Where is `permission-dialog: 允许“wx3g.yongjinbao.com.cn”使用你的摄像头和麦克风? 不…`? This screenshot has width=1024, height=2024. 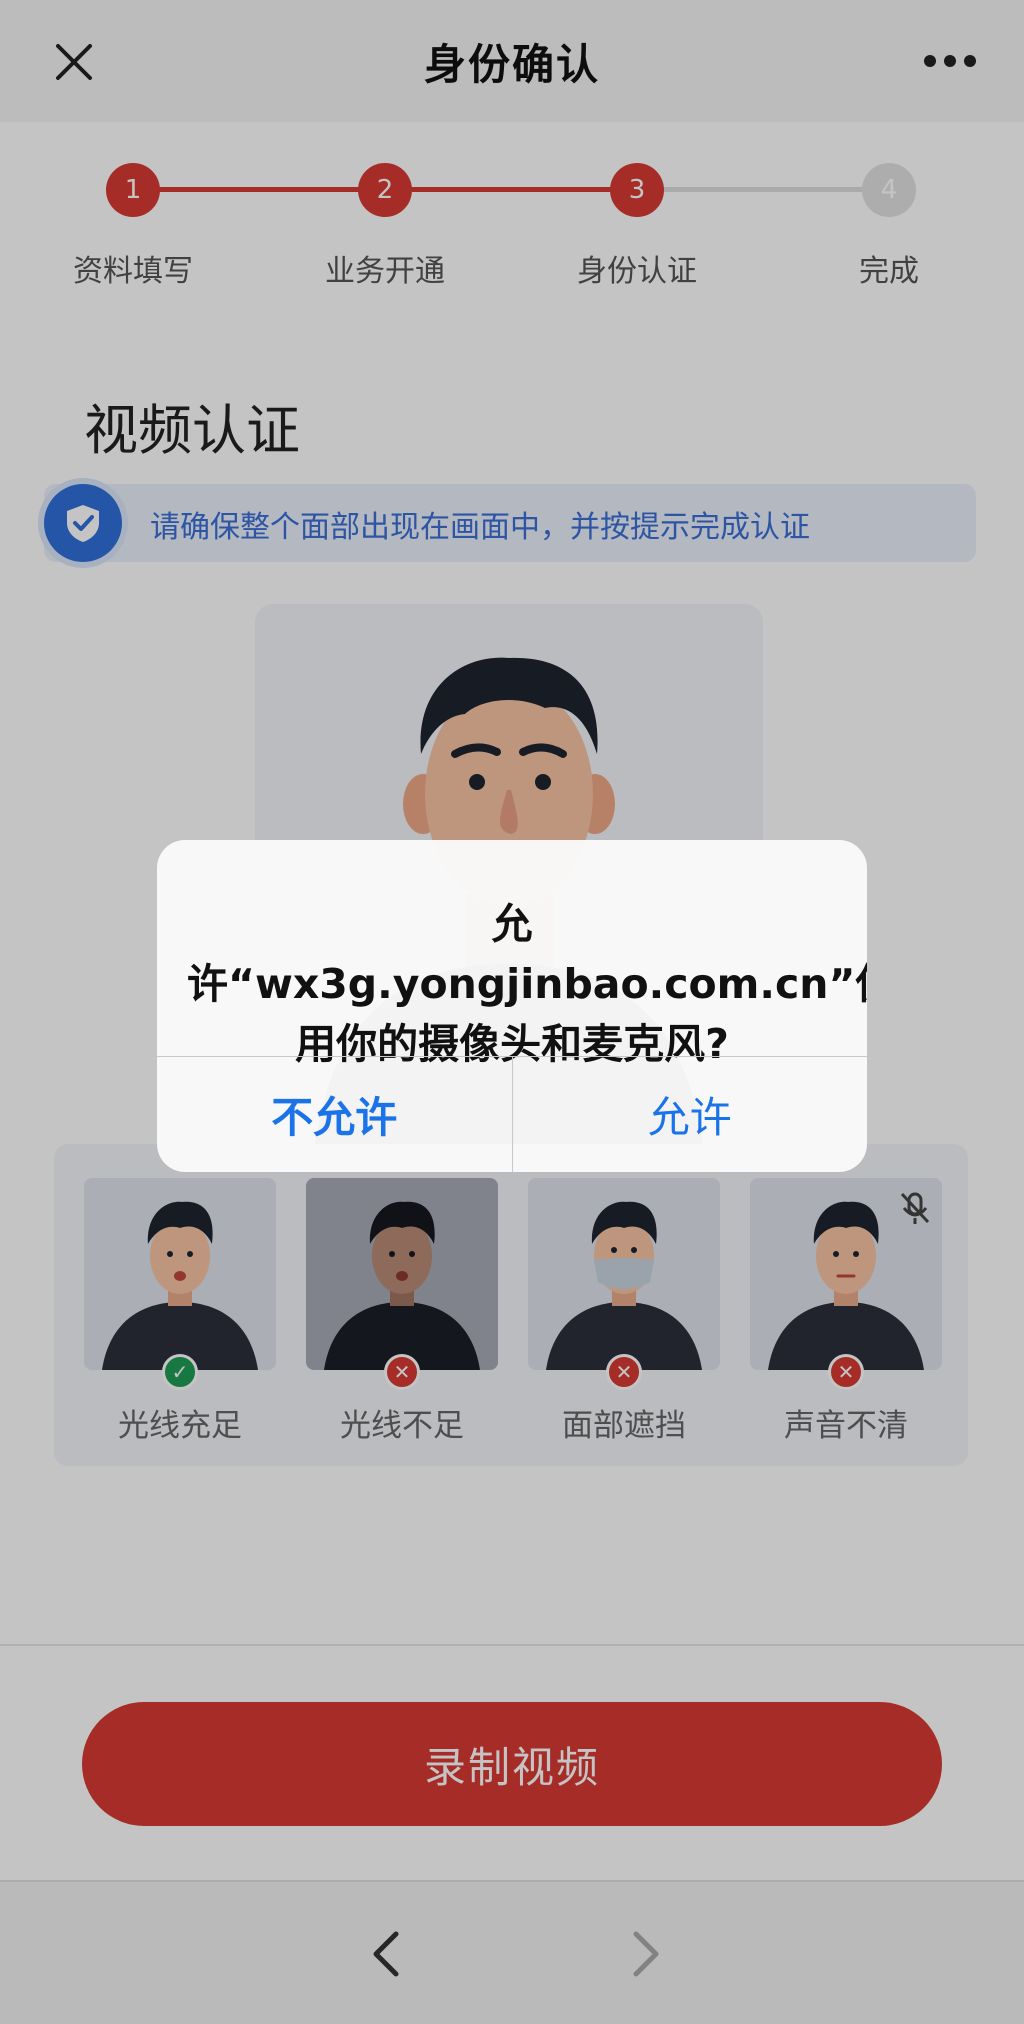 permission-dialog: 允许“wx3g.yongjinbao.com.cn”使用你的摄像头和麦克风? 不… is located at coordinates (512, 1006).